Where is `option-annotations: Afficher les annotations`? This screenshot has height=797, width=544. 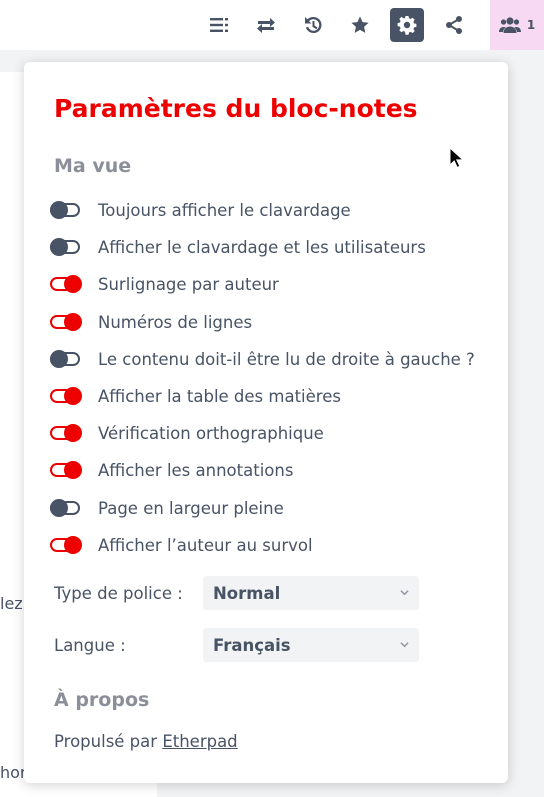
option-annotations: Afficher les annotations is located at coordinates (171, 470).